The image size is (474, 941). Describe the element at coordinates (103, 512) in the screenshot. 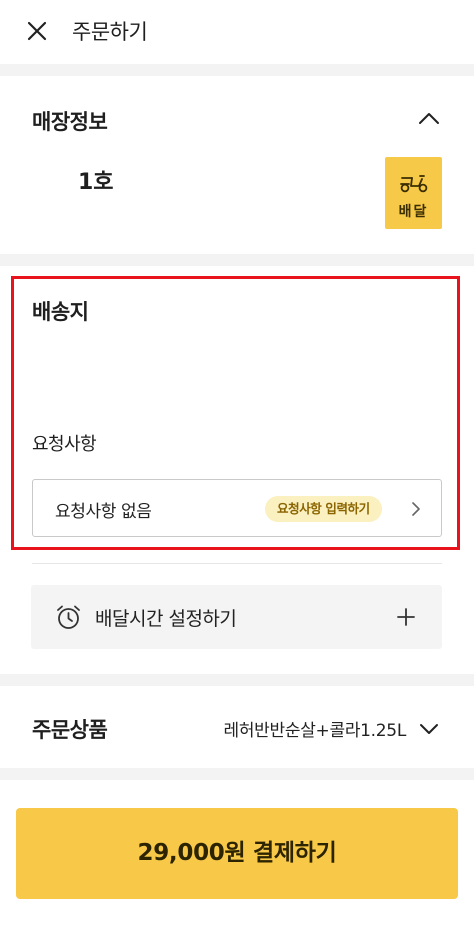

I see `request-value: 요청사항 없음` at that location.